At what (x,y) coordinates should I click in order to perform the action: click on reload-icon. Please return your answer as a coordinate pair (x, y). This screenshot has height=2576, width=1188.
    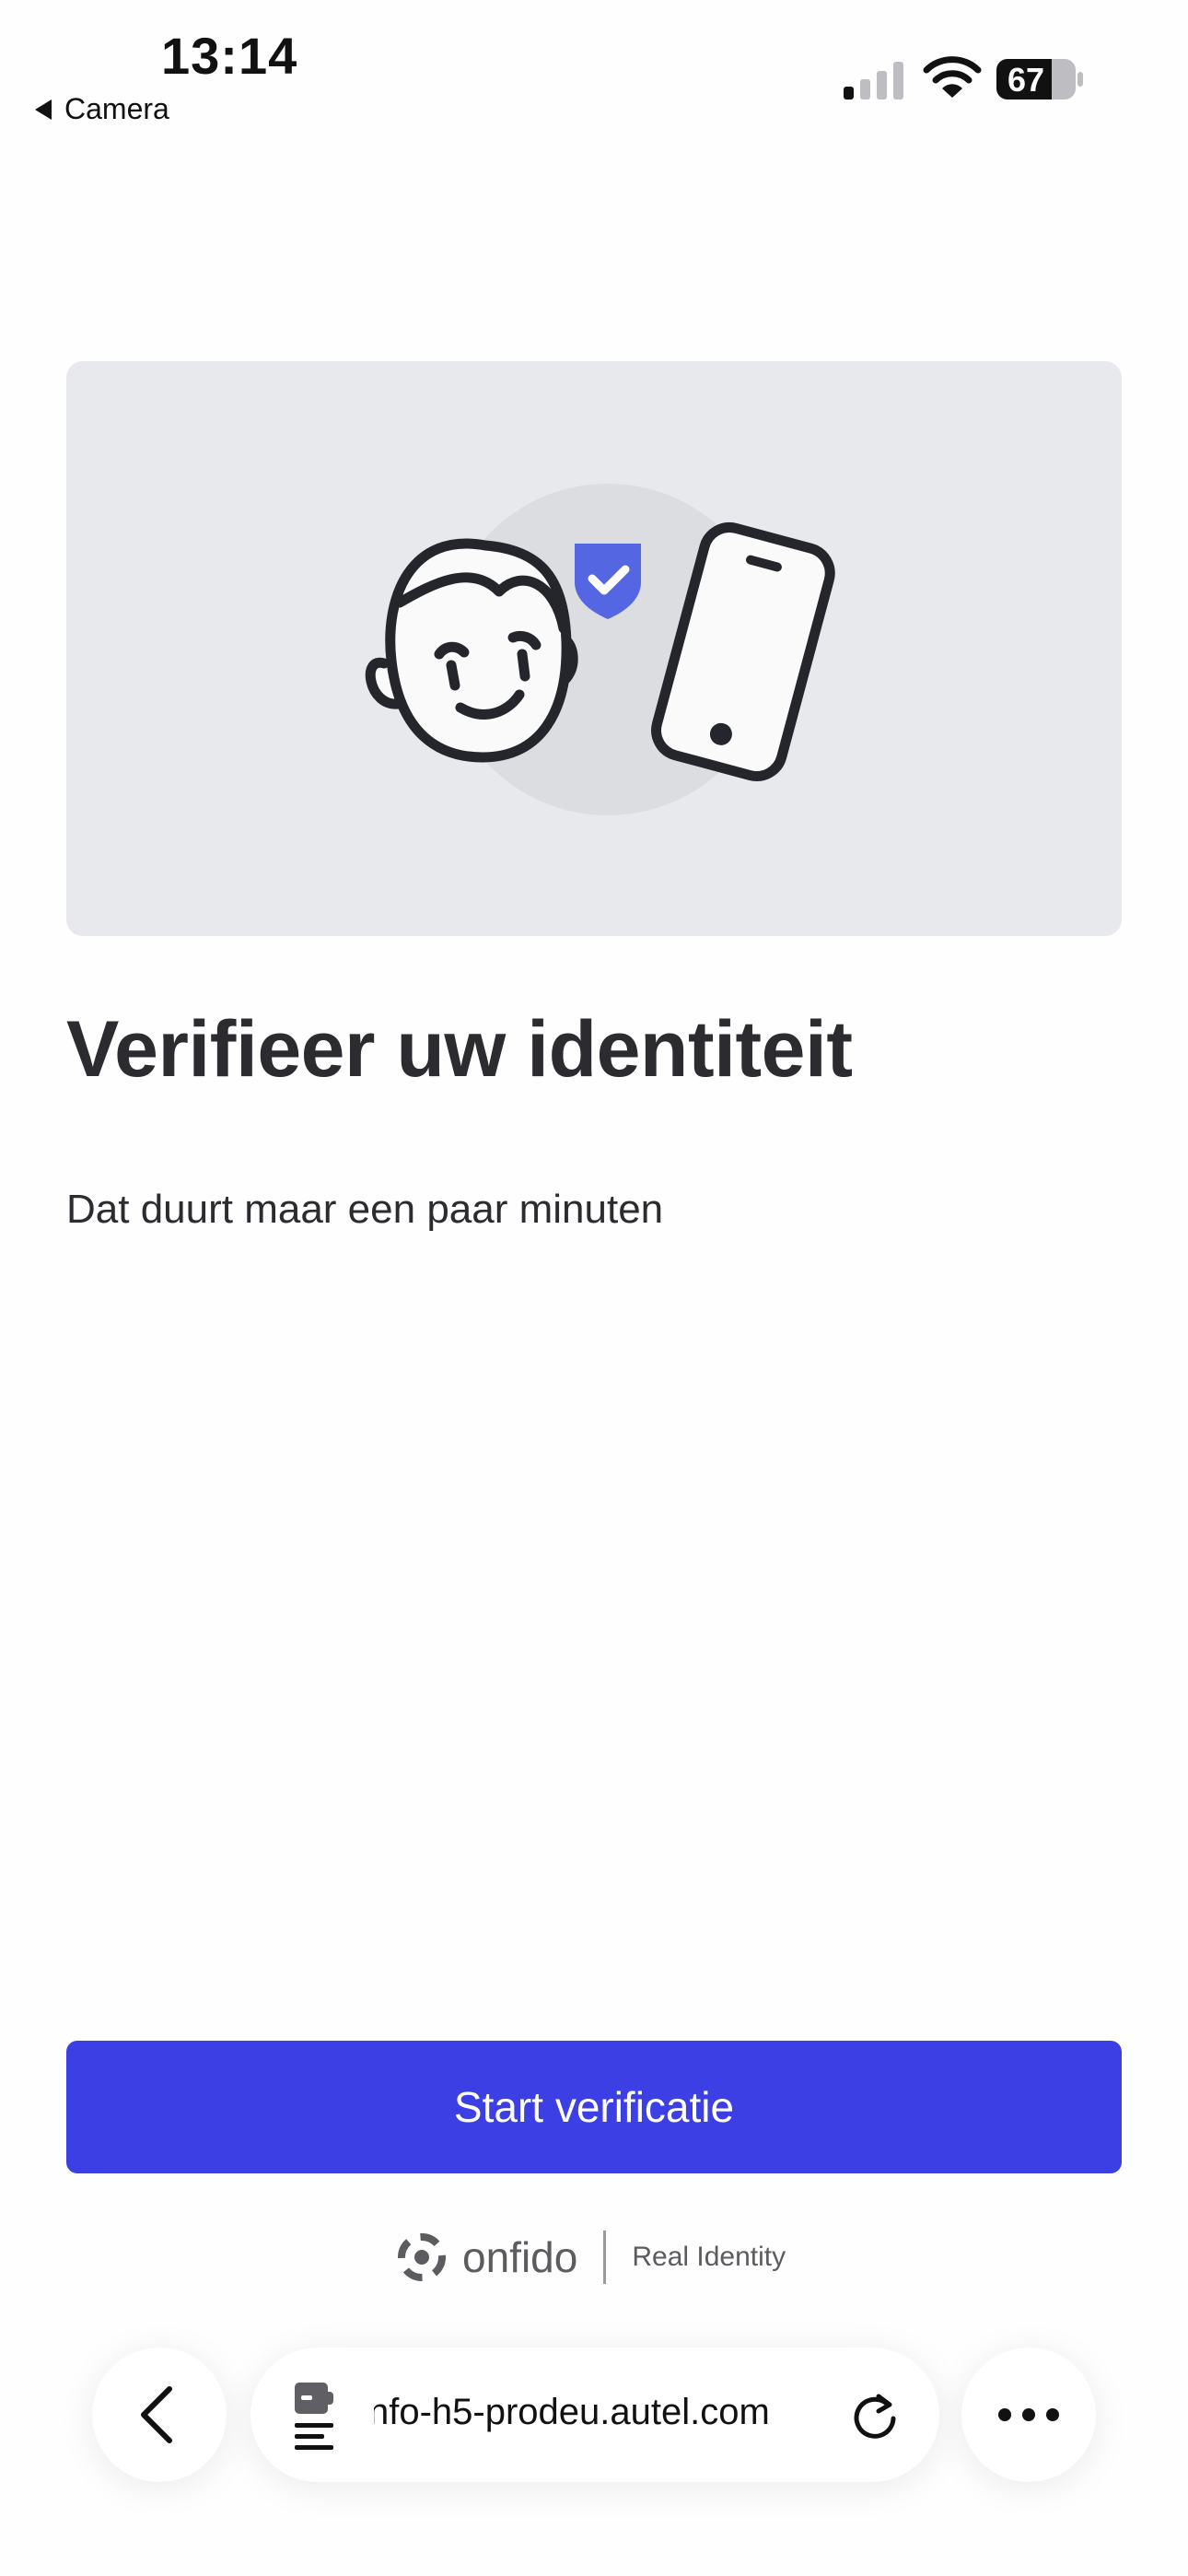
    Looking at the image, I should click on (875, 2414).